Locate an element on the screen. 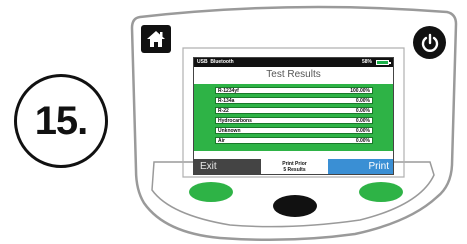 This screenshot has height=244, width=467. home-icon is located at coordinates (156, 39).